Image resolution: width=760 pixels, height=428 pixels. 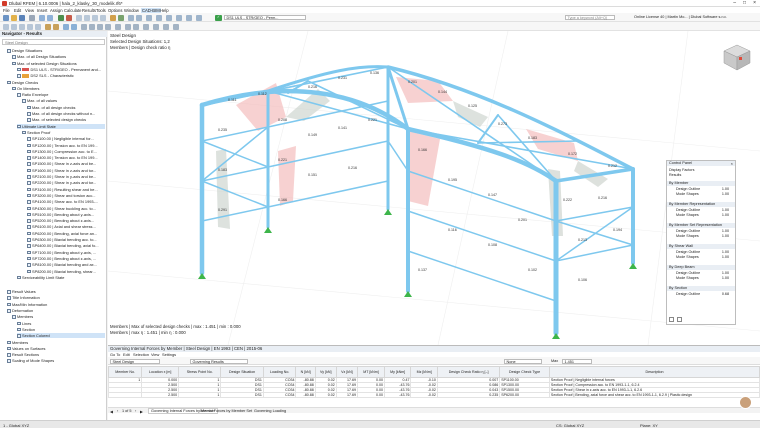 What do you see at coordinates (16, 425) in the screenshot?
I see `coordinate-system-dropdown: 1 - Global XYZ` at bounding box center [16, 425].